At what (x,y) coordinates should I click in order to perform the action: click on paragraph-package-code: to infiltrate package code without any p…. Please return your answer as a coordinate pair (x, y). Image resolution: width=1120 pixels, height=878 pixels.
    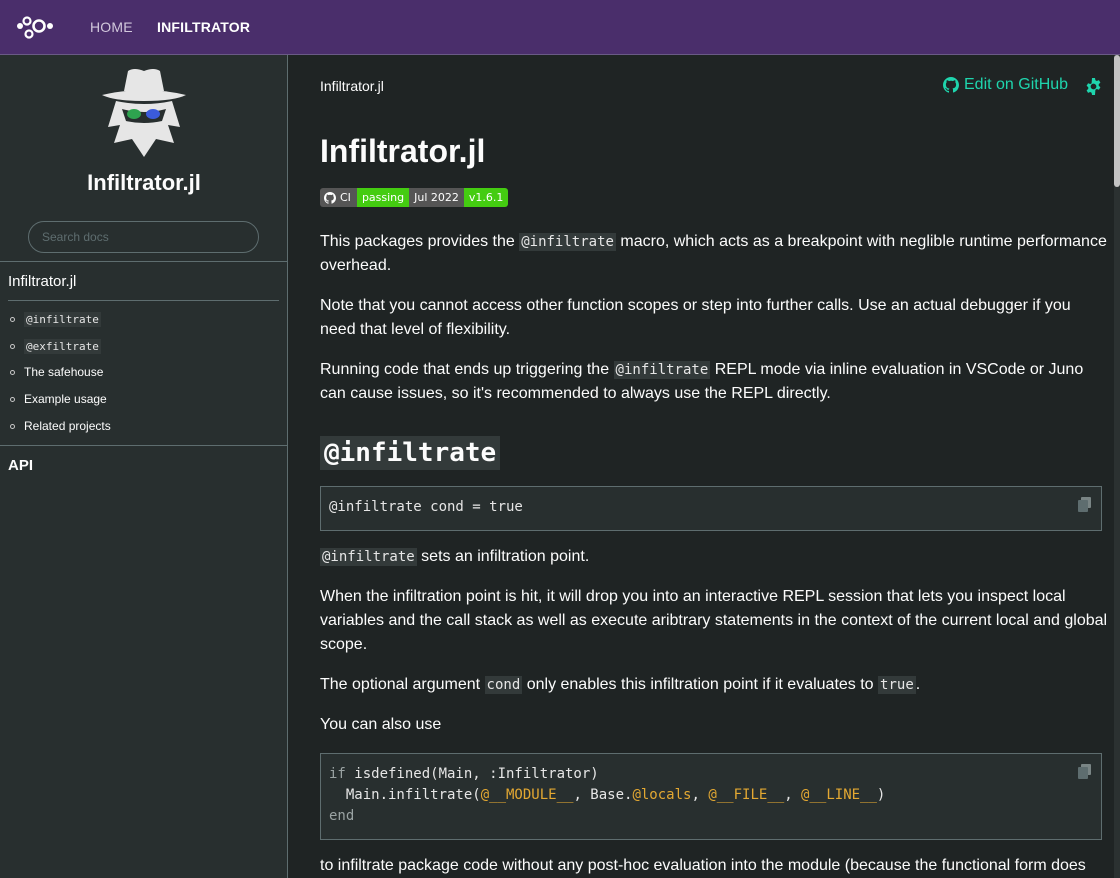
    Looking at the image, I should click on (703, 865).